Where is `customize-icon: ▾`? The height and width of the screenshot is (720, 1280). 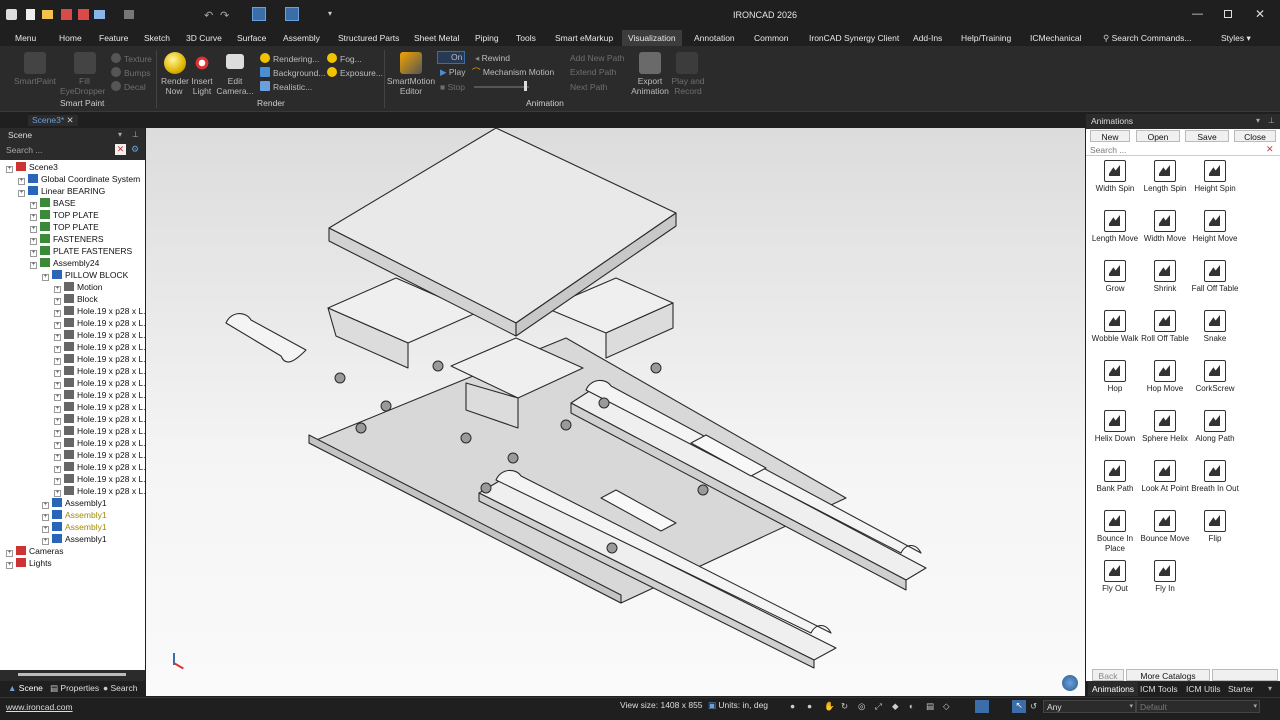 customize-icon: ▾ is located at coordinates (330, 13).